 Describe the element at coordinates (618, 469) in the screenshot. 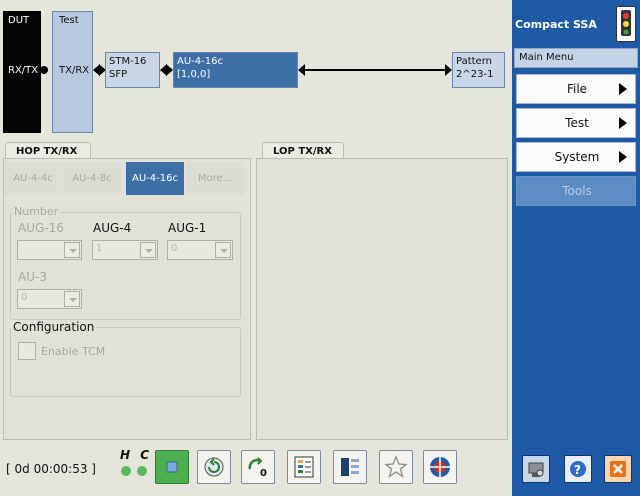

I see `close-button` at that location.